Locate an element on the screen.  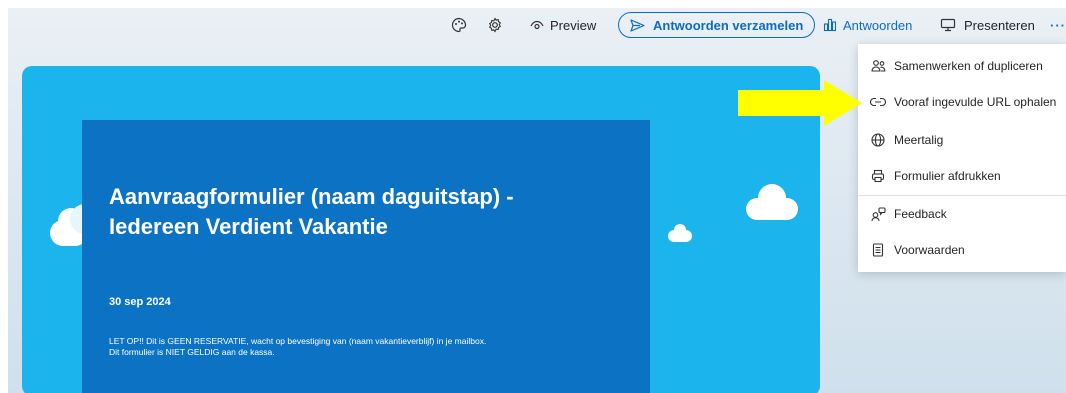
send-icon is located at coordinates (637, 25).